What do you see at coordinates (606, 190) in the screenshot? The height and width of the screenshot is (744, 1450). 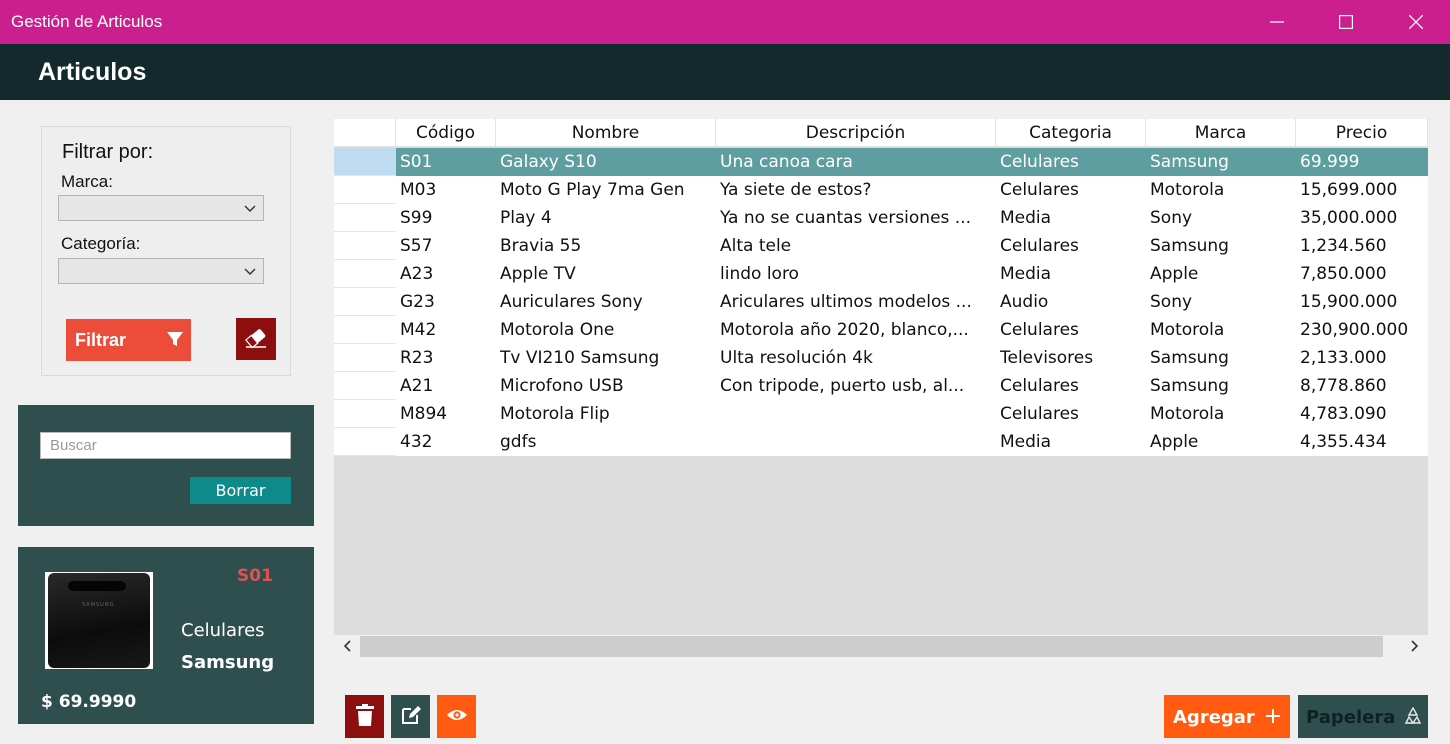 I see `cell-name: Moto G Play 7ma Gen` at bounding box center [606, 190].